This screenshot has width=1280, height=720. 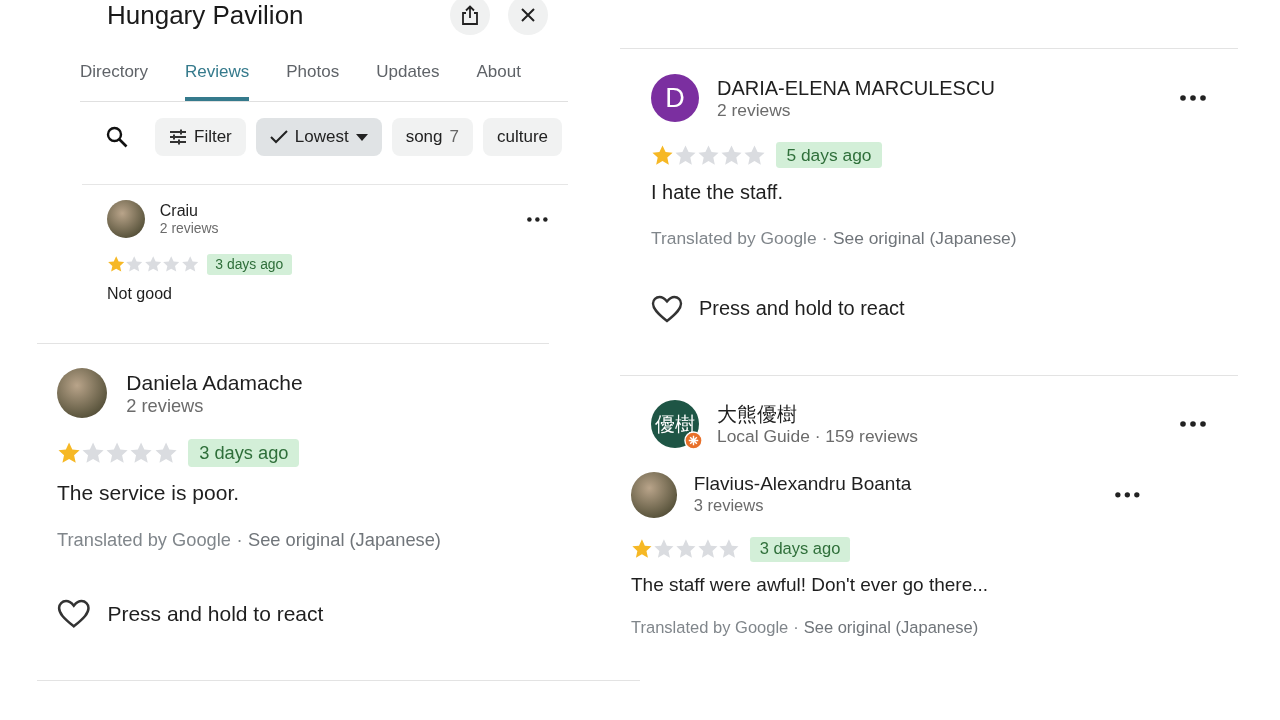 What do you see at coordinates (675, 424) in the screenshot?
I see `avatar: 優樹` at bounding box center [675, 424].